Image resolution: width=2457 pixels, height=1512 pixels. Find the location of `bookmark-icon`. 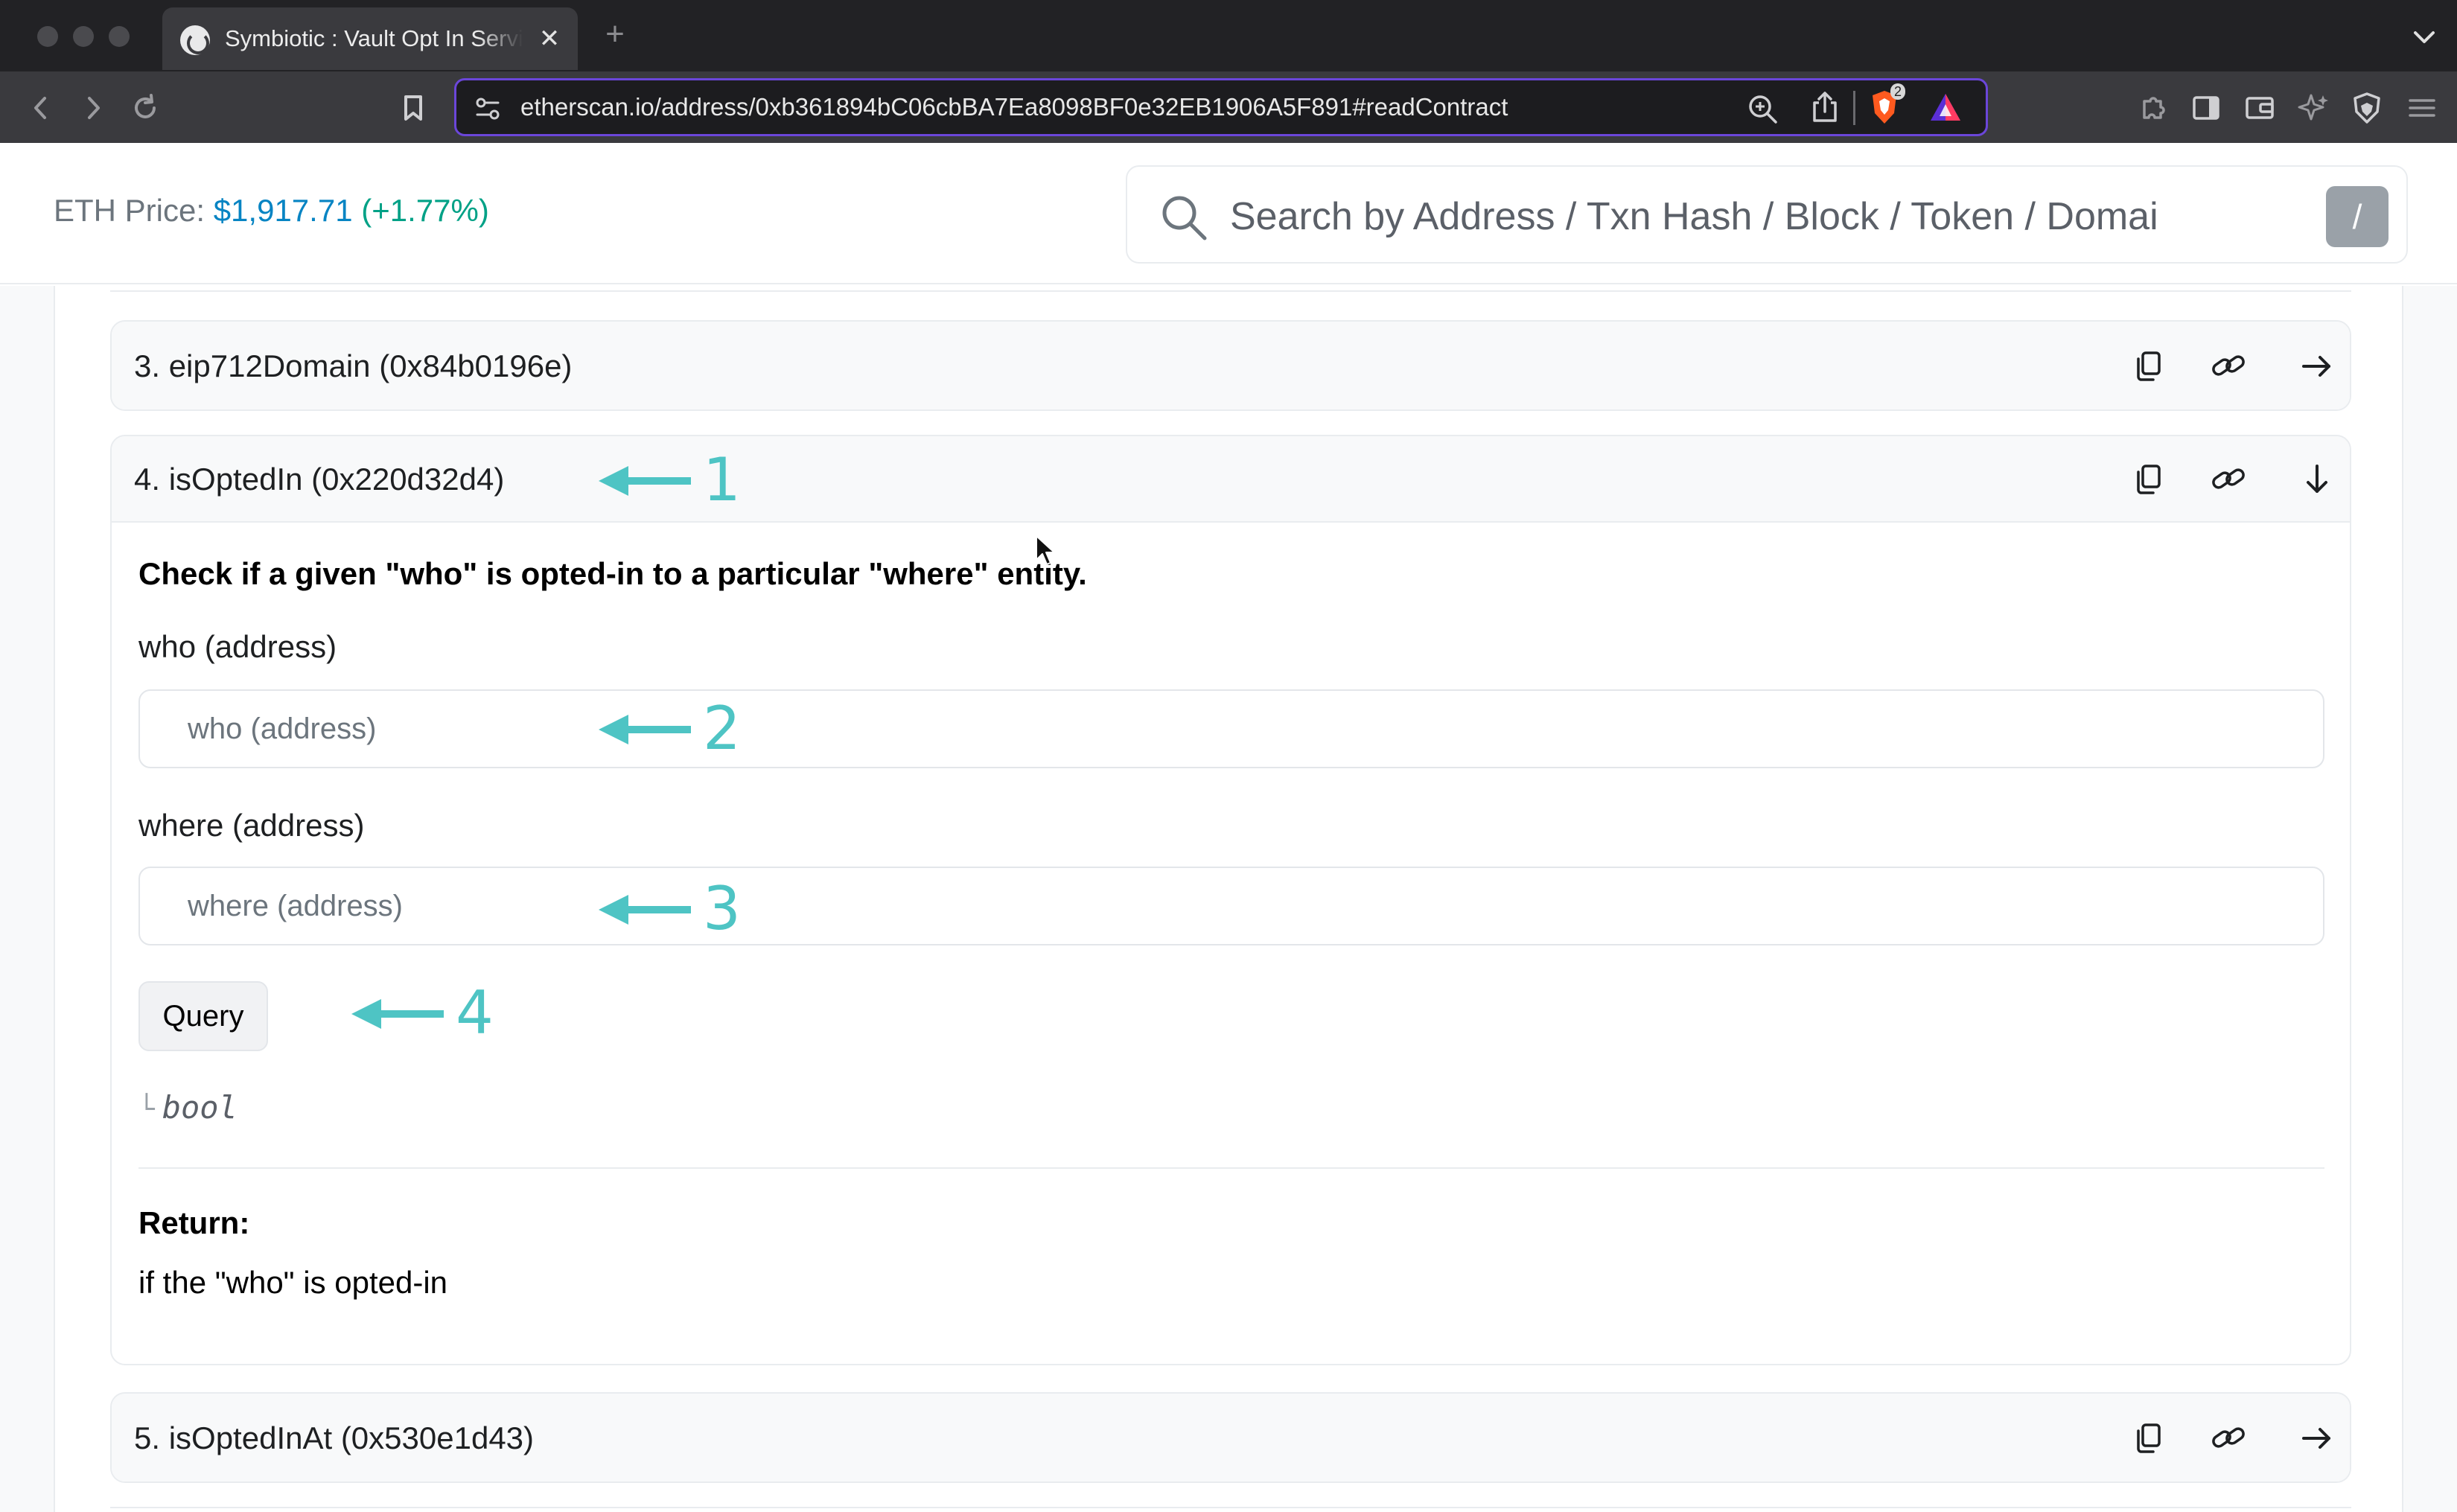

bookmark-icon is located at coordinates (413, 108).